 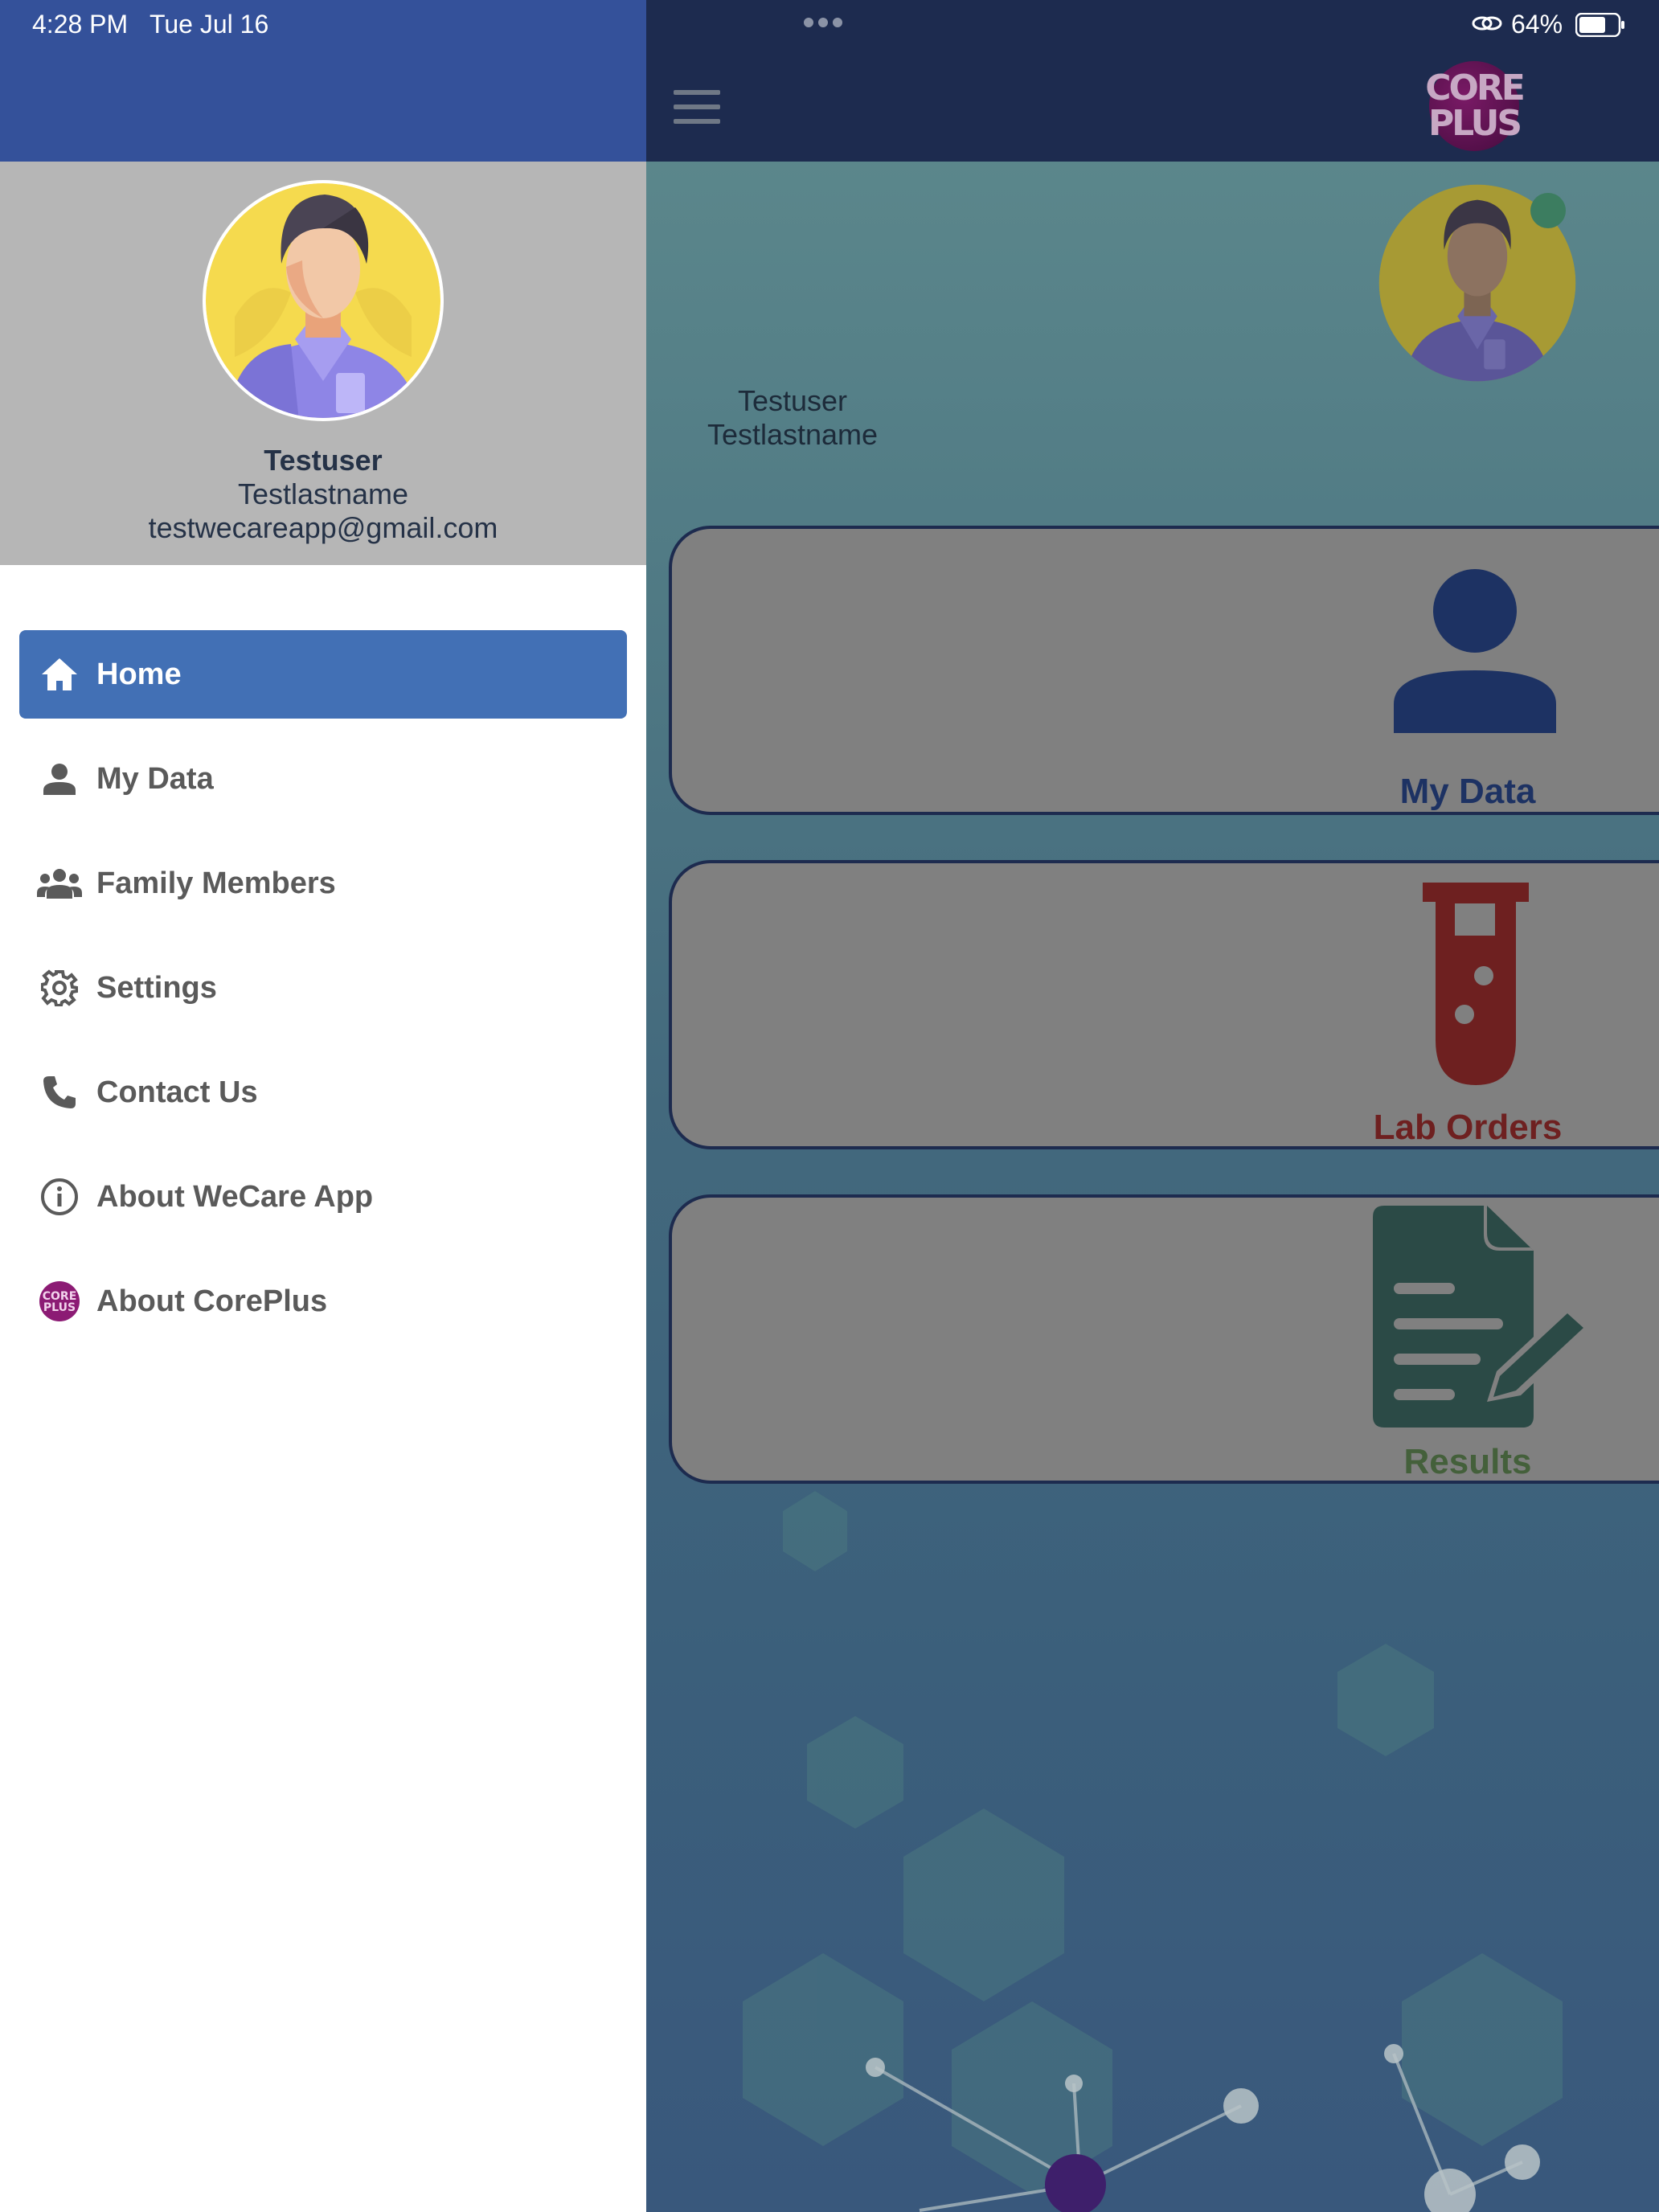 What do you see at coordinates (59, 1092) in the screenshot?
I see `phone-icon` at bounding box center [59, 1092].